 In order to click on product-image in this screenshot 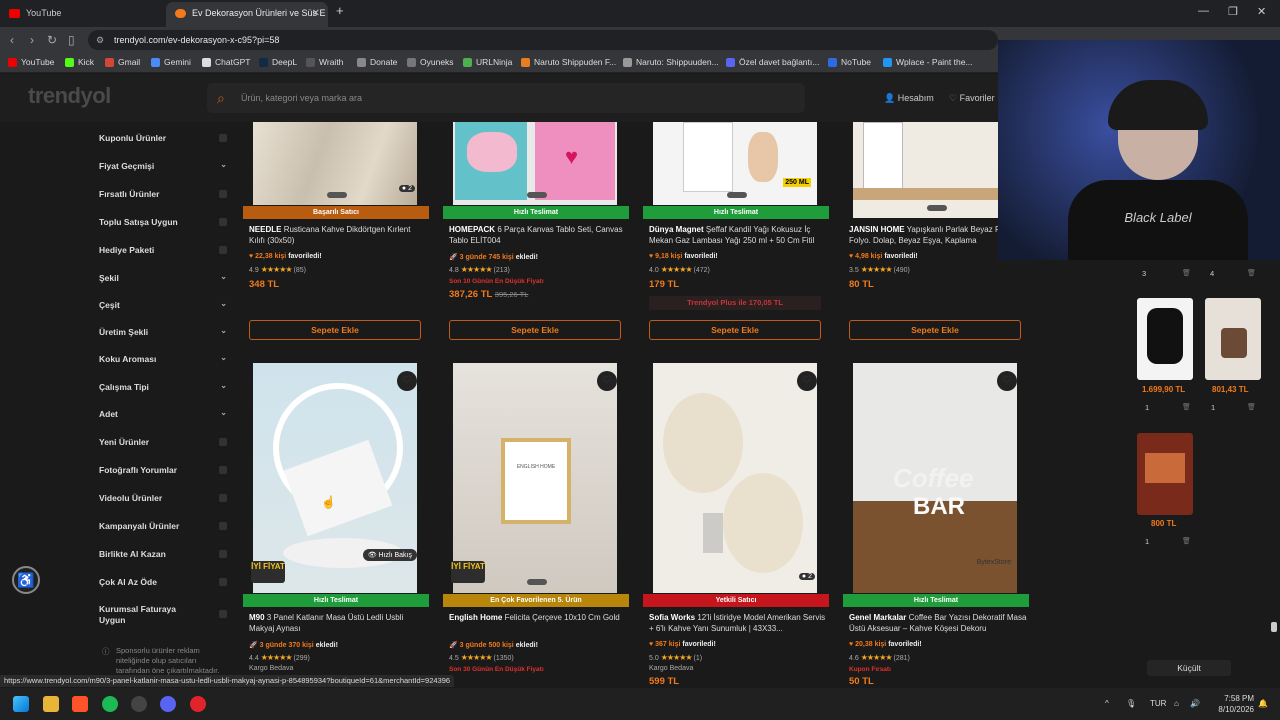, I will do `click(935, 170)`.